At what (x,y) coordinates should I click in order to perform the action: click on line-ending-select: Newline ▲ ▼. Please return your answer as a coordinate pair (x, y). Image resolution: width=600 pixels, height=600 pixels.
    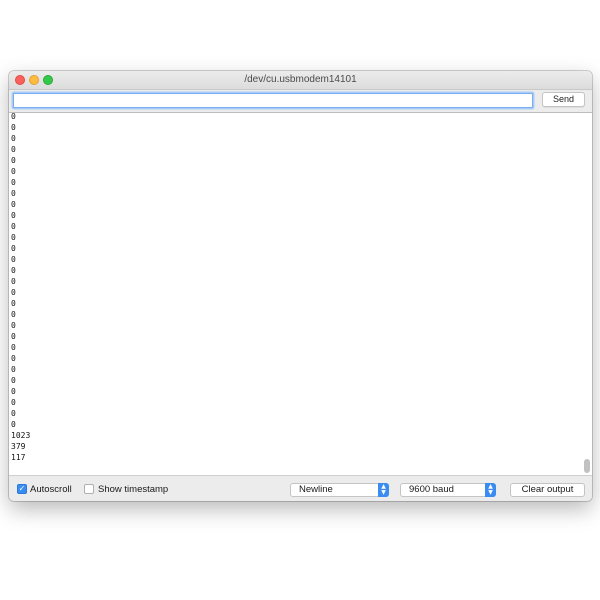
    Looking at the image, I should click on (339, 490).